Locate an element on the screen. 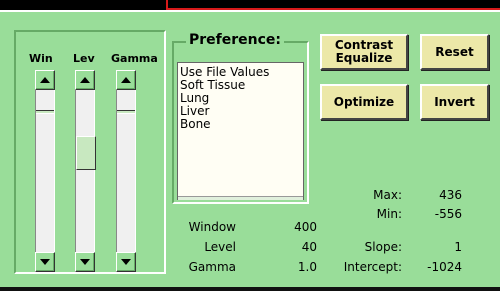 The height and width of the screenshot is (291, 500). max-label: Max: is located at coordinates (387, 195).